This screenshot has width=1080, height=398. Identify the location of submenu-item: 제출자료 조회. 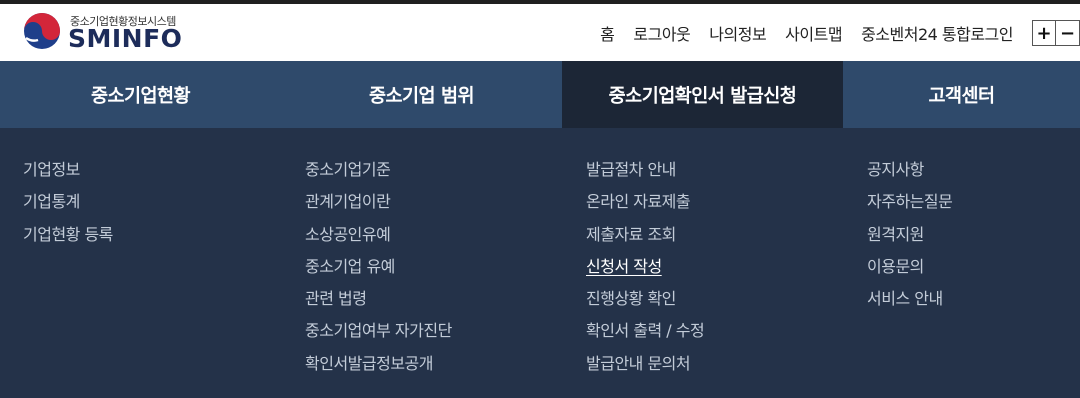
(645, 237).